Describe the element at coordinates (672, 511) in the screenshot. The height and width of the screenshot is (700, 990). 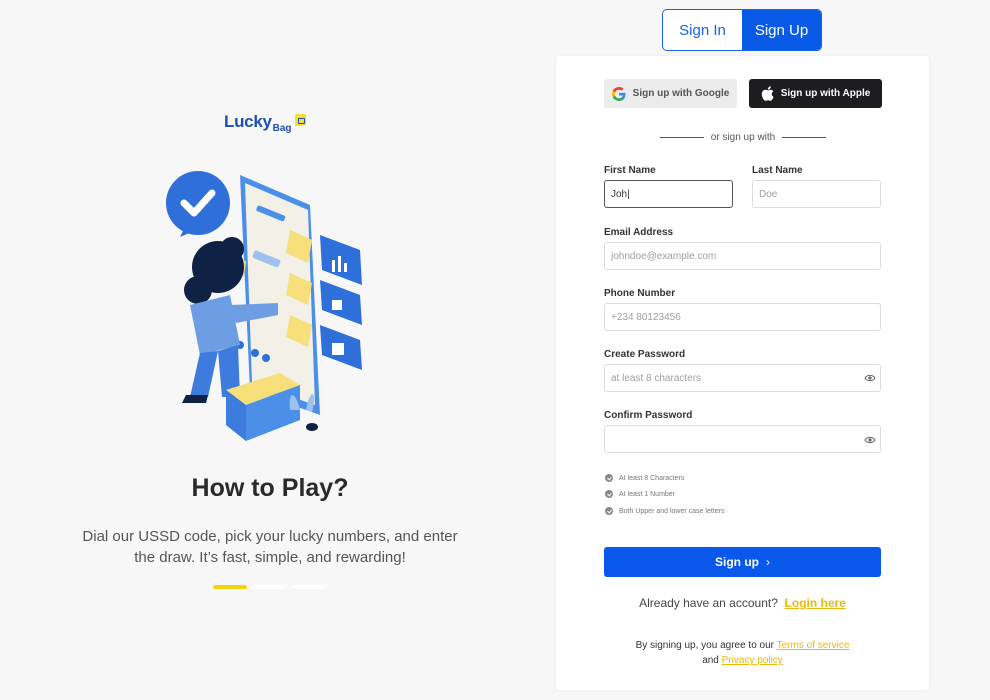
I see `requirement-text: Both Upper and lower case letters` at that location.